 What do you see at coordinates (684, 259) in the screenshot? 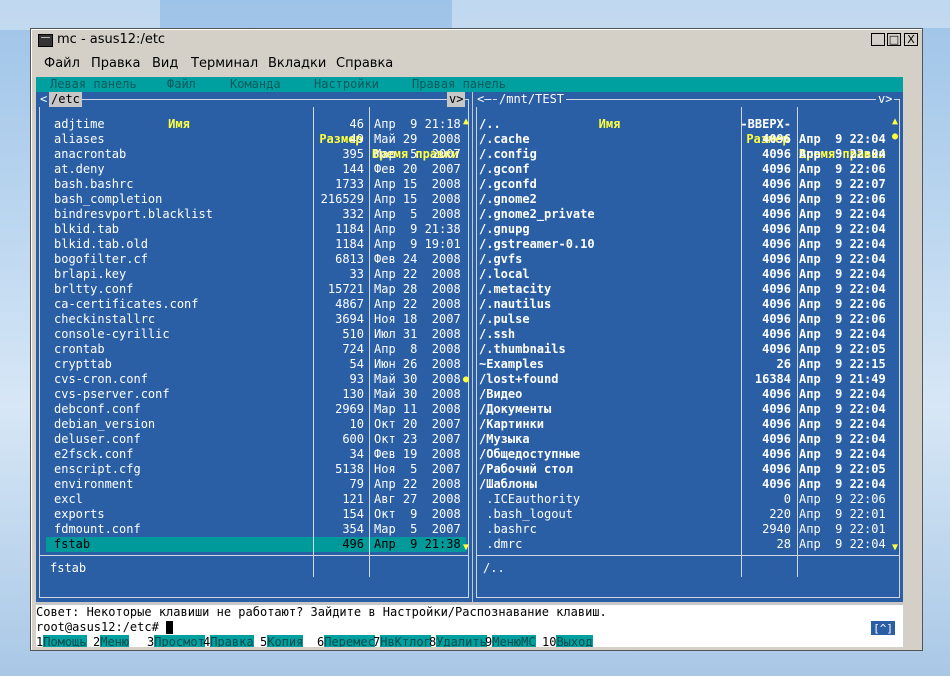
I see `file-row: /.gvfs 4096 Апр 9 22:04` at bounding box center [684, 259].